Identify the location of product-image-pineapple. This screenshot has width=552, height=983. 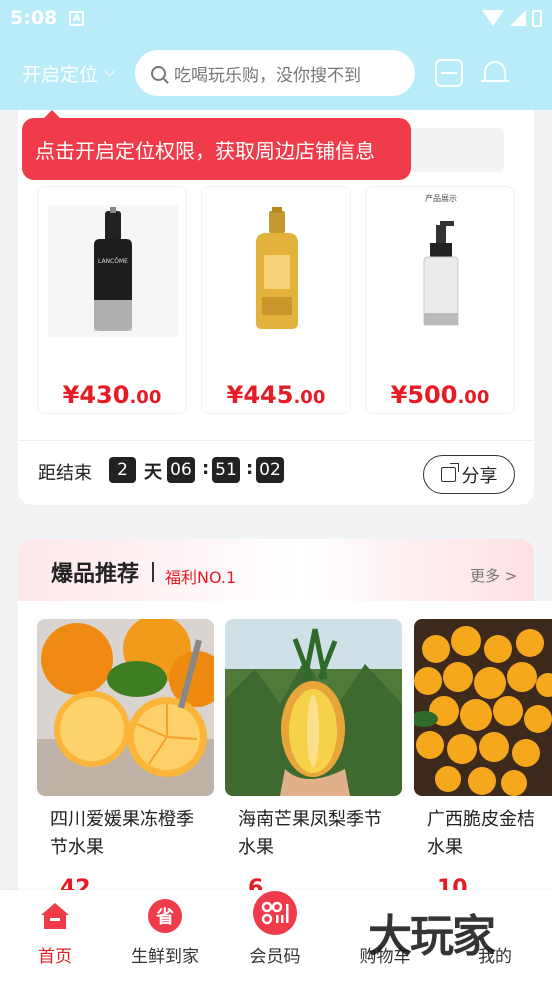
(313, 707).